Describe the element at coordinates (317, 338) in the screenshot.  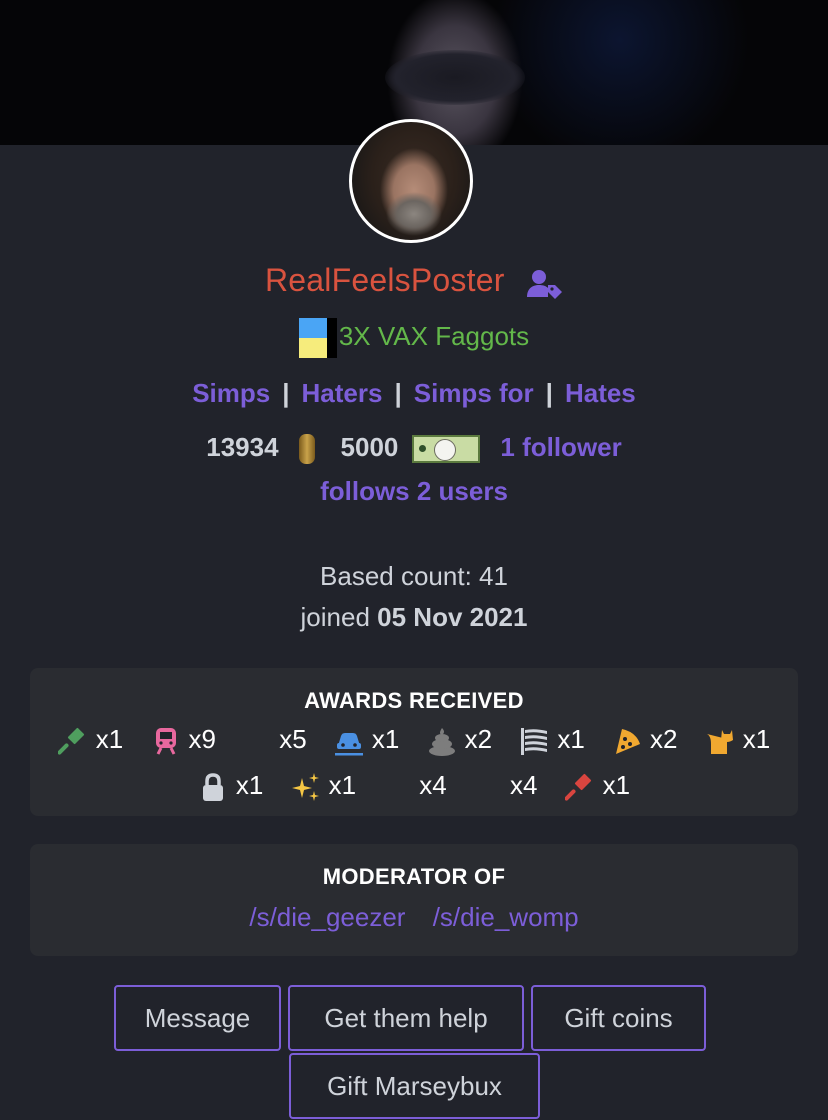
I see `flair-flag-icon` at that location.